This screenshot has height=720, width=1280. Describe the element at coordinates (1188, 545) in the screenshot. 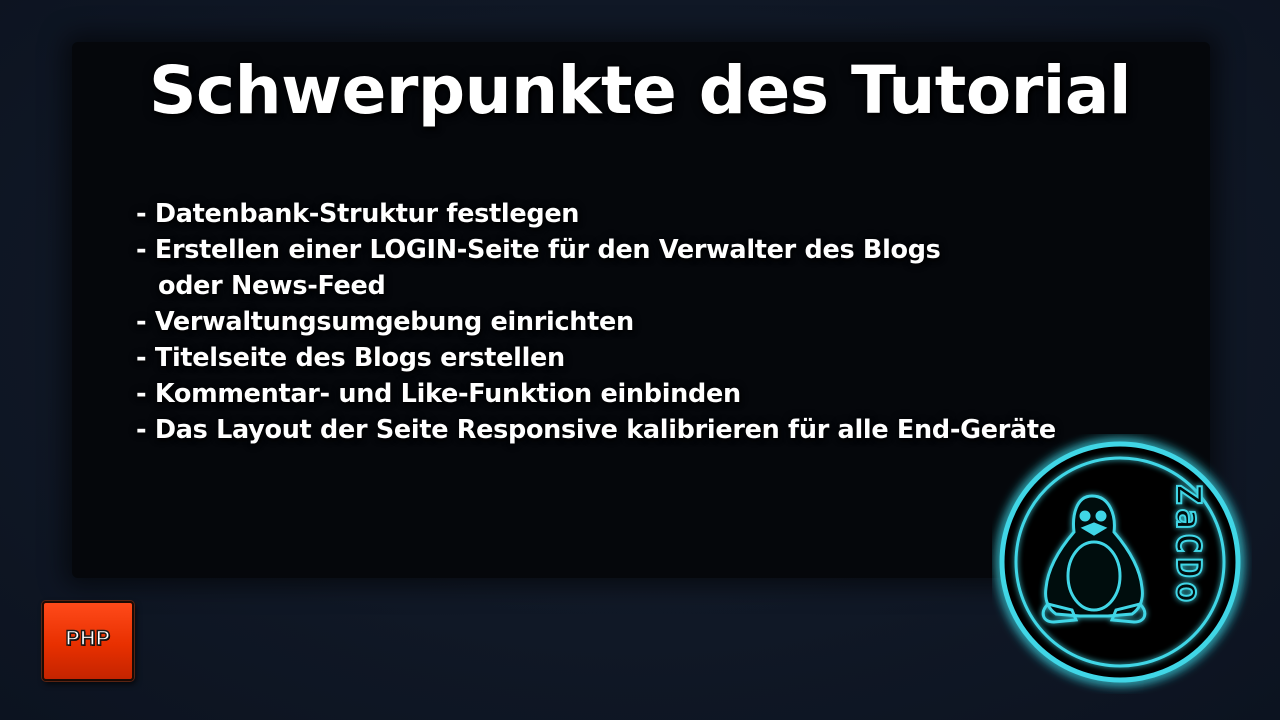

I see `logo-text: ZaCDo` at that location.